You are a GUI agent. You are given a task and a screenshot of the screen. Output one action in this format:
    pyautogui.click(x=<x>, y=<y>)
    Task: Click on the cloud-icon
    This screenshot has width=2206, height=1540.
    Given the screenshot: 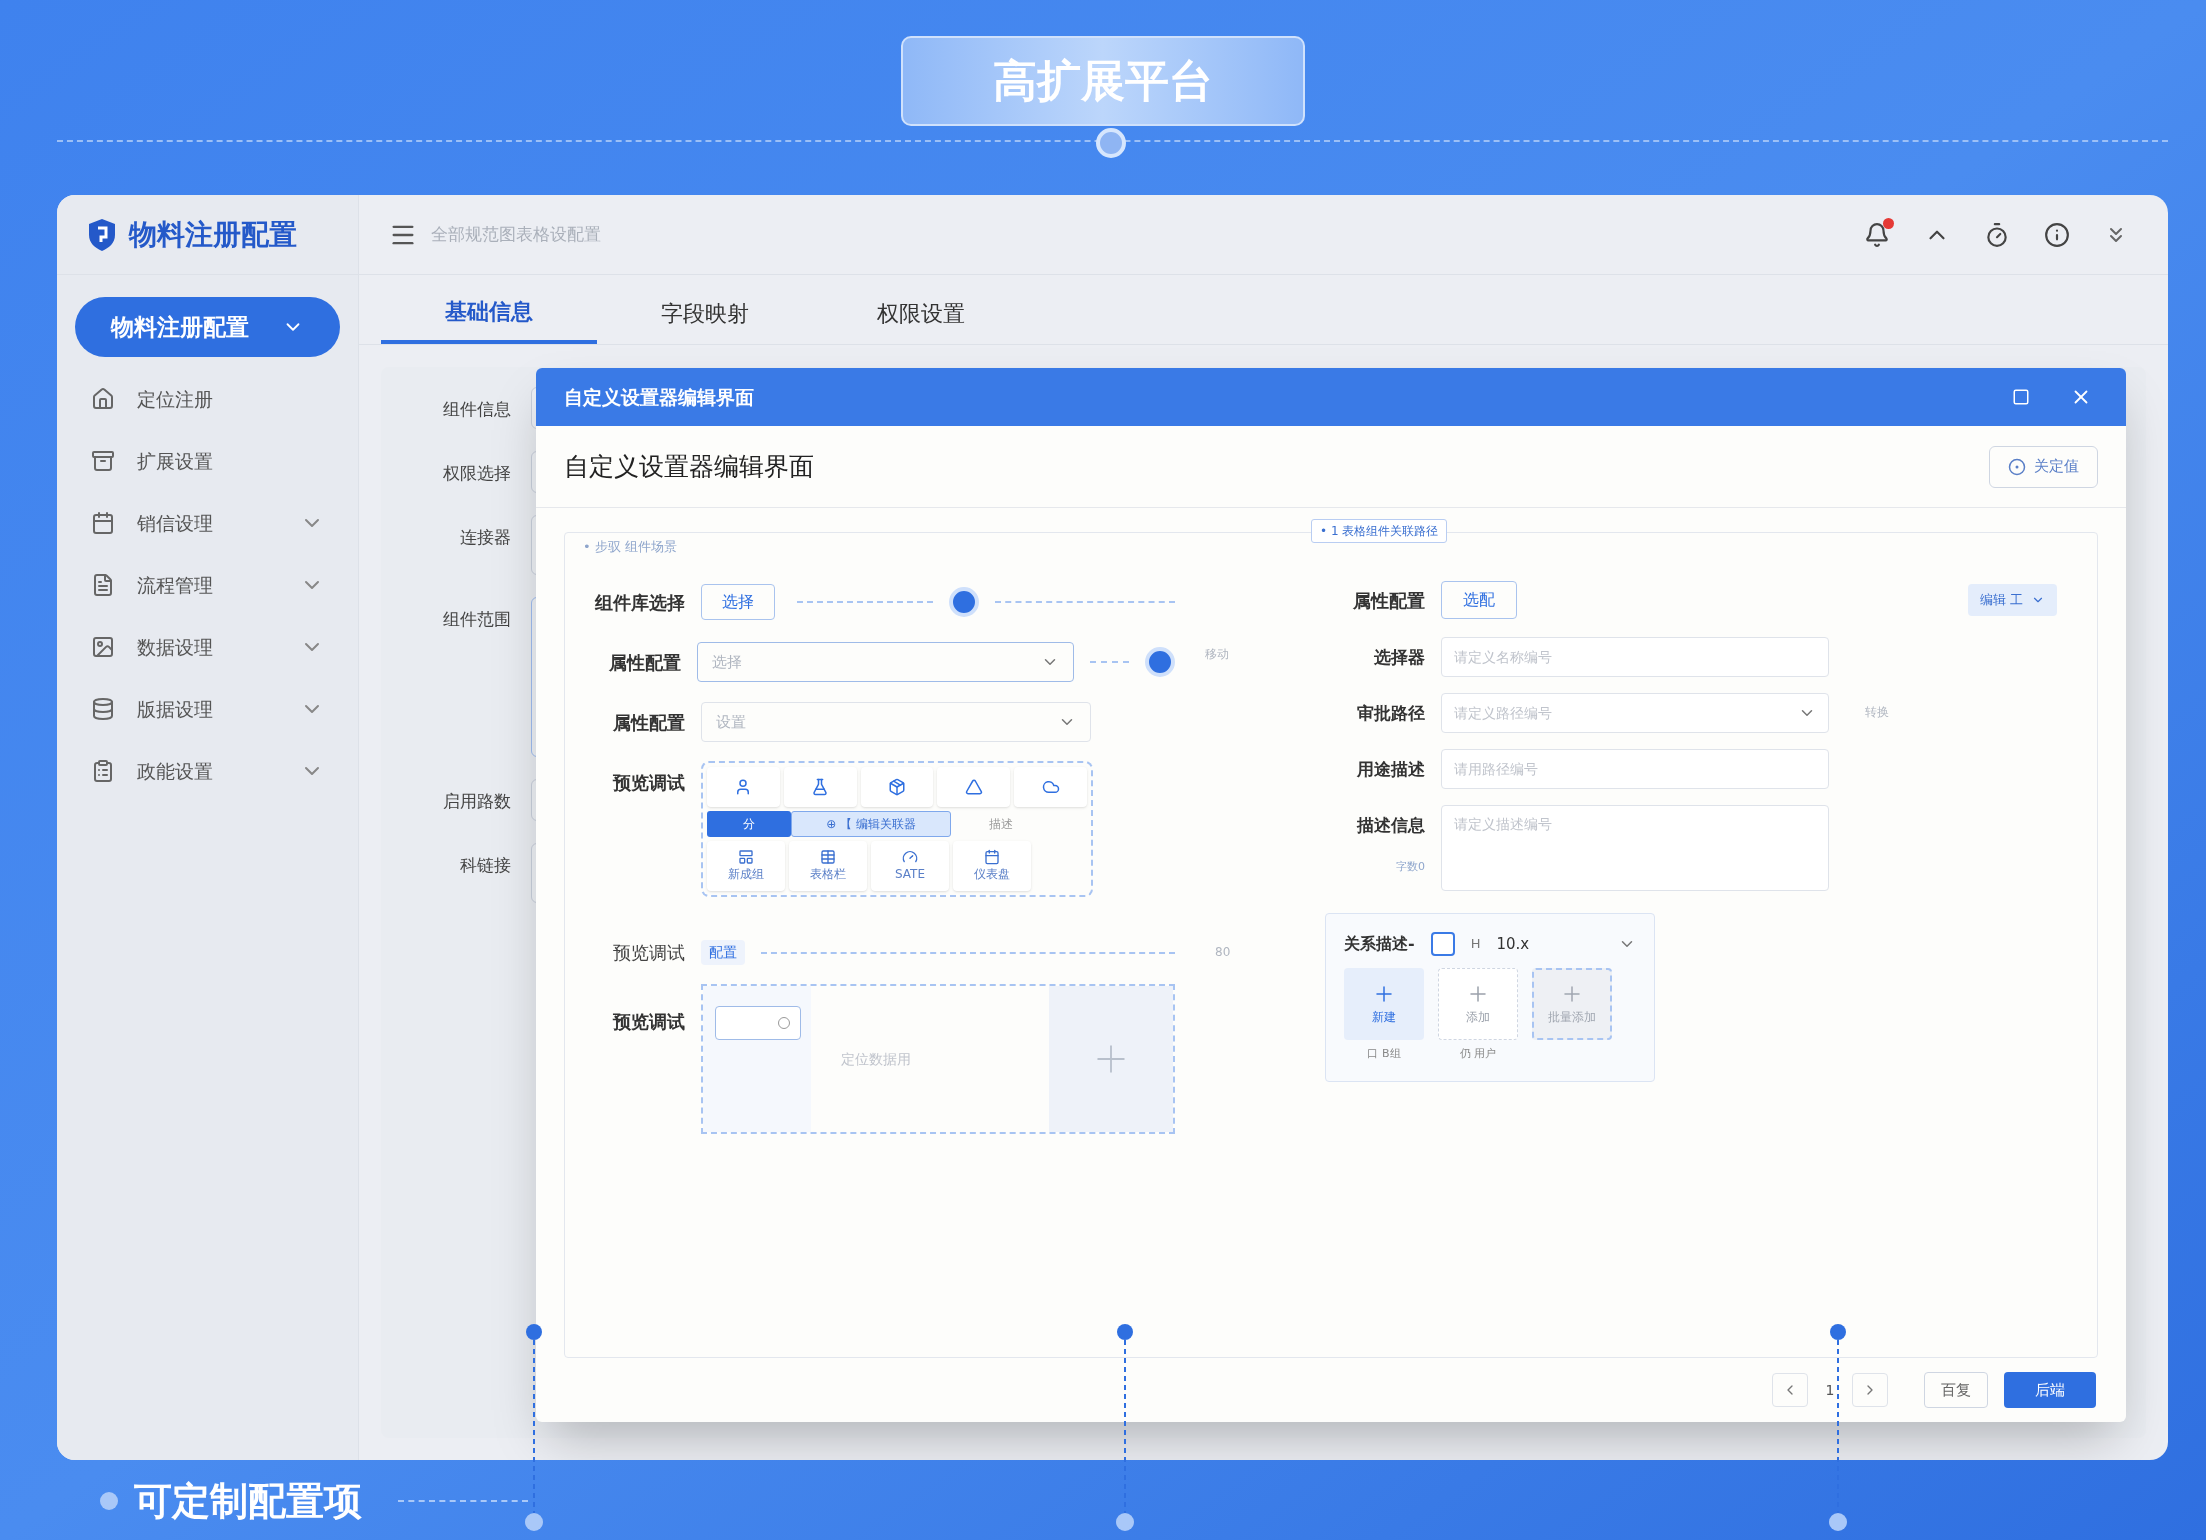 What is the action you would take?
    pyautogui.click(x=1050, y=787)
    